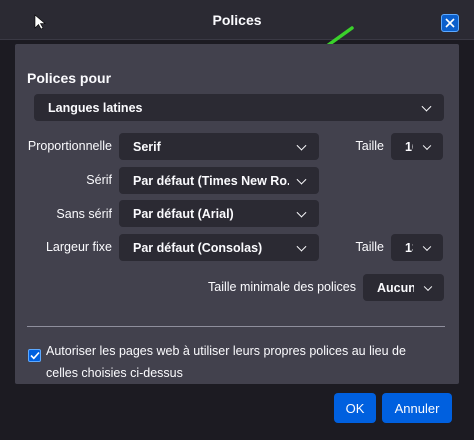 The width and height of the screenshot is (474, 440). I want to click on serif-label: Sérif, so click(99, 180).